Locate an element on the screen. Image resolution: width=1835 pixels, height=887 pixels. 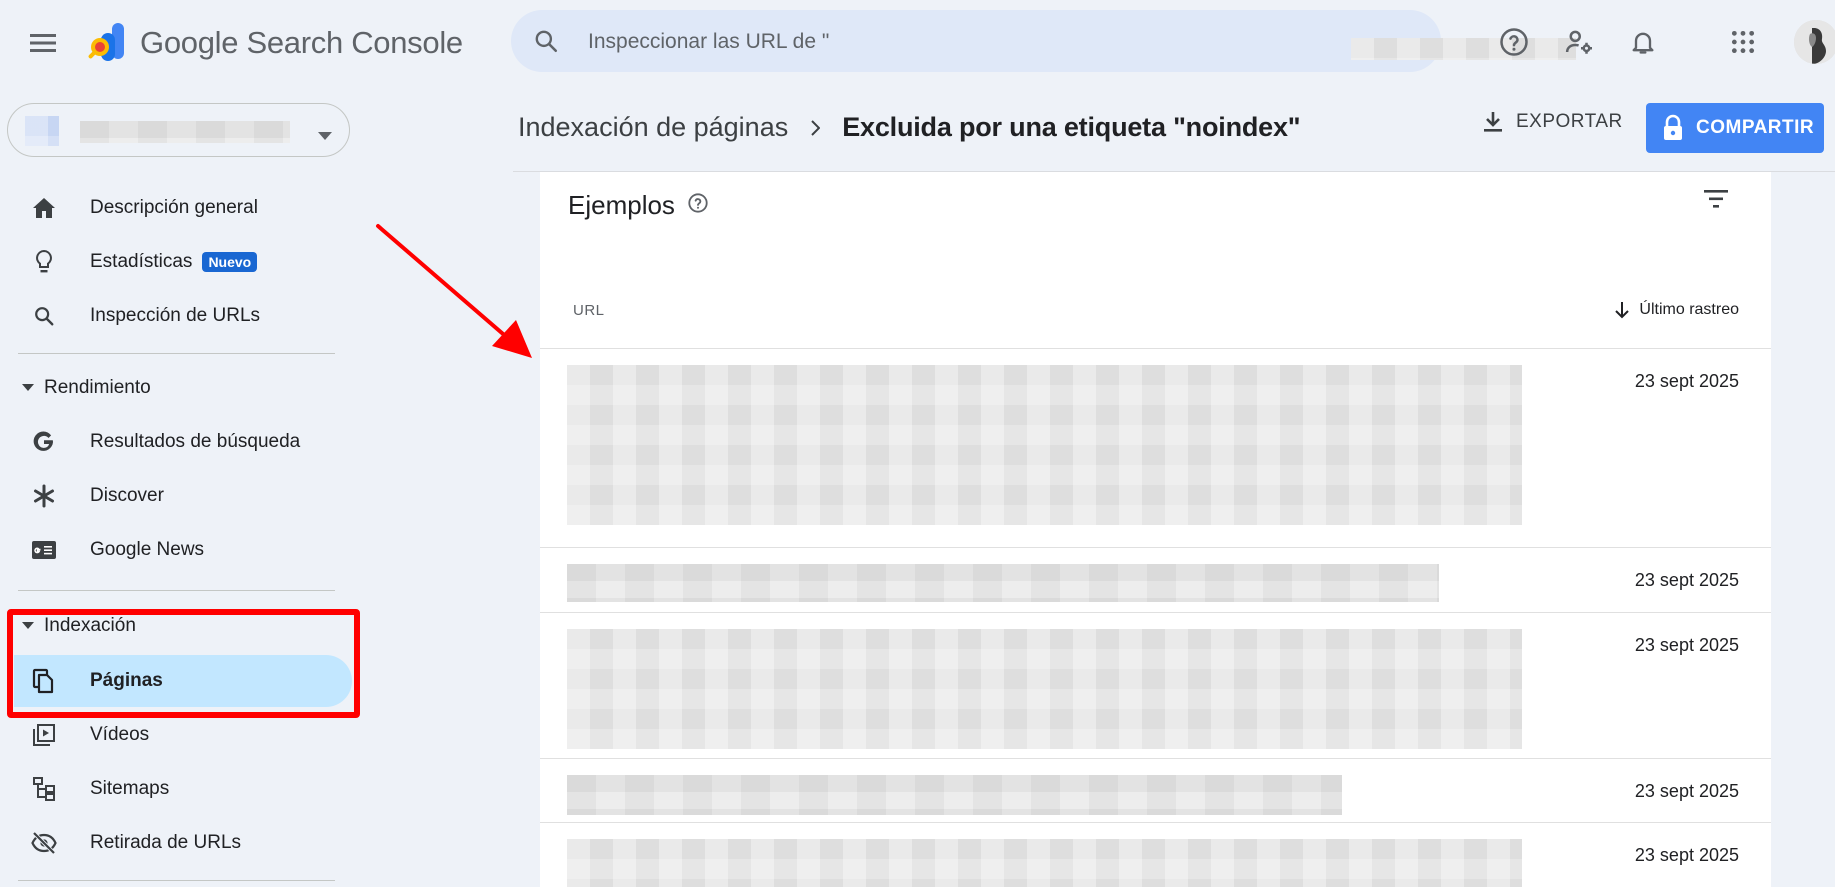
app-logo: Google Search Console is located at coordinates (274, 43).